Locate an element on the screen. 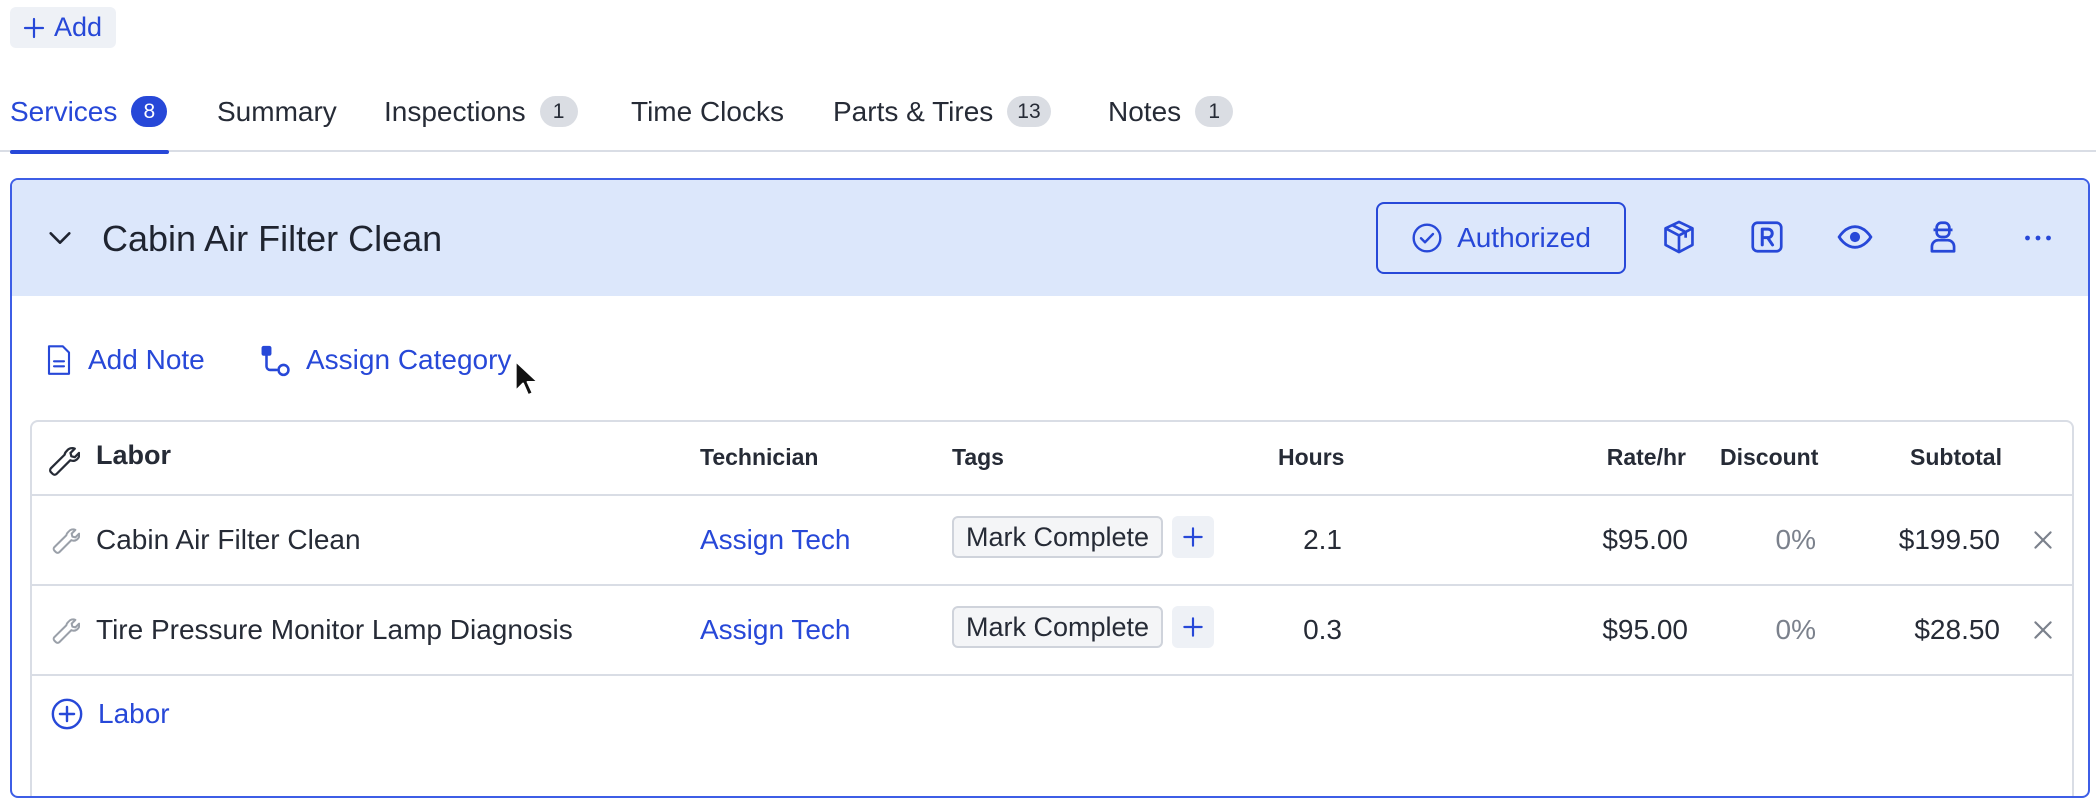  package-icon is located at coordinates (1679, 237).